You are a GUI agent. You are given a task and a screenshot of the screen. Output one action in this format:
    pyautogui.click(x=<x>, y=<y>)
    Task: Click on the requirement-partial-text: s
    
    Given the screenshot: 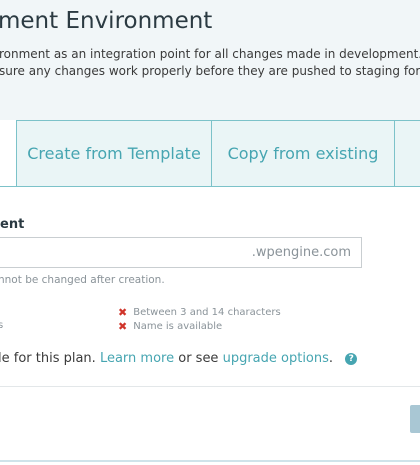 What is the action you would take?
    pyautogui.click(x=2, y=325)
    